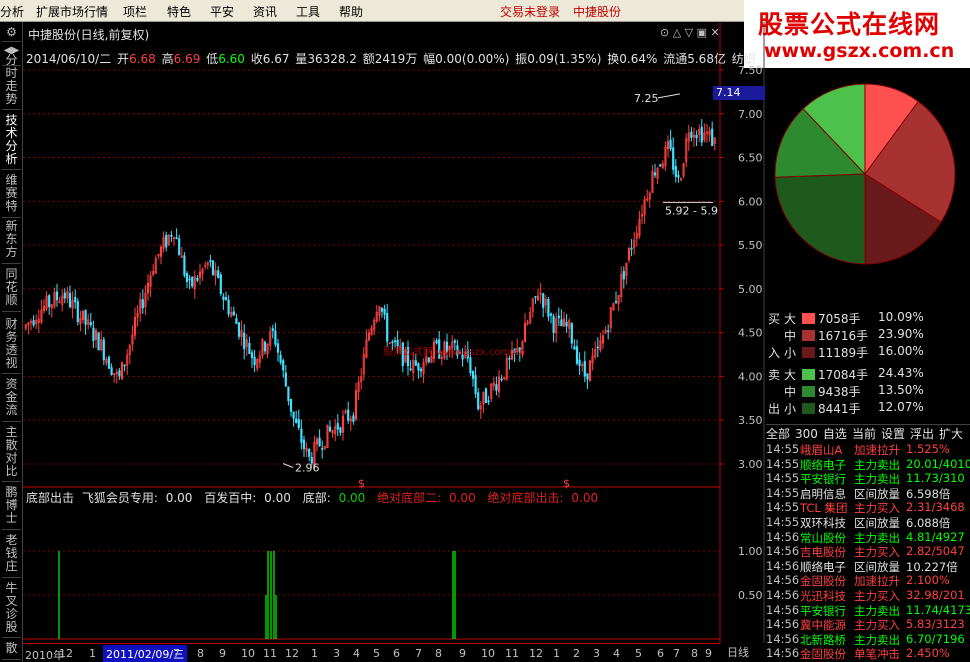 This screenshot has width=970, height=662. Describe the element at coordinates (12, 11) in the screenshot. I see `menu-analysis: 分析` at that location.